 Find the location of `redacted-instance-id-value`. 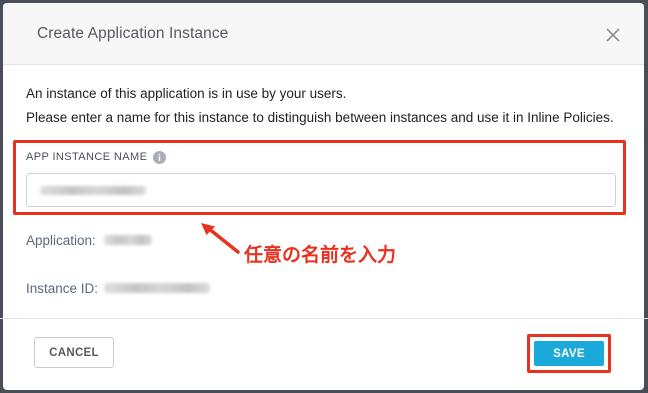

redacted-instance-id-value is located at coordinates (157, 288).